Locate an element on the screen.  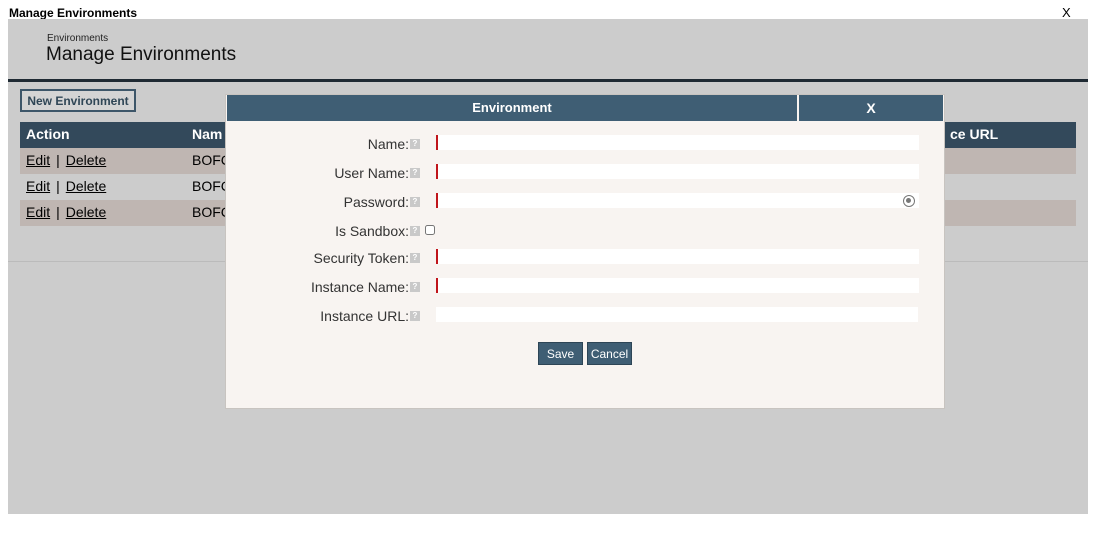
column-header-name: Nam is located at coordinates (207, 134).